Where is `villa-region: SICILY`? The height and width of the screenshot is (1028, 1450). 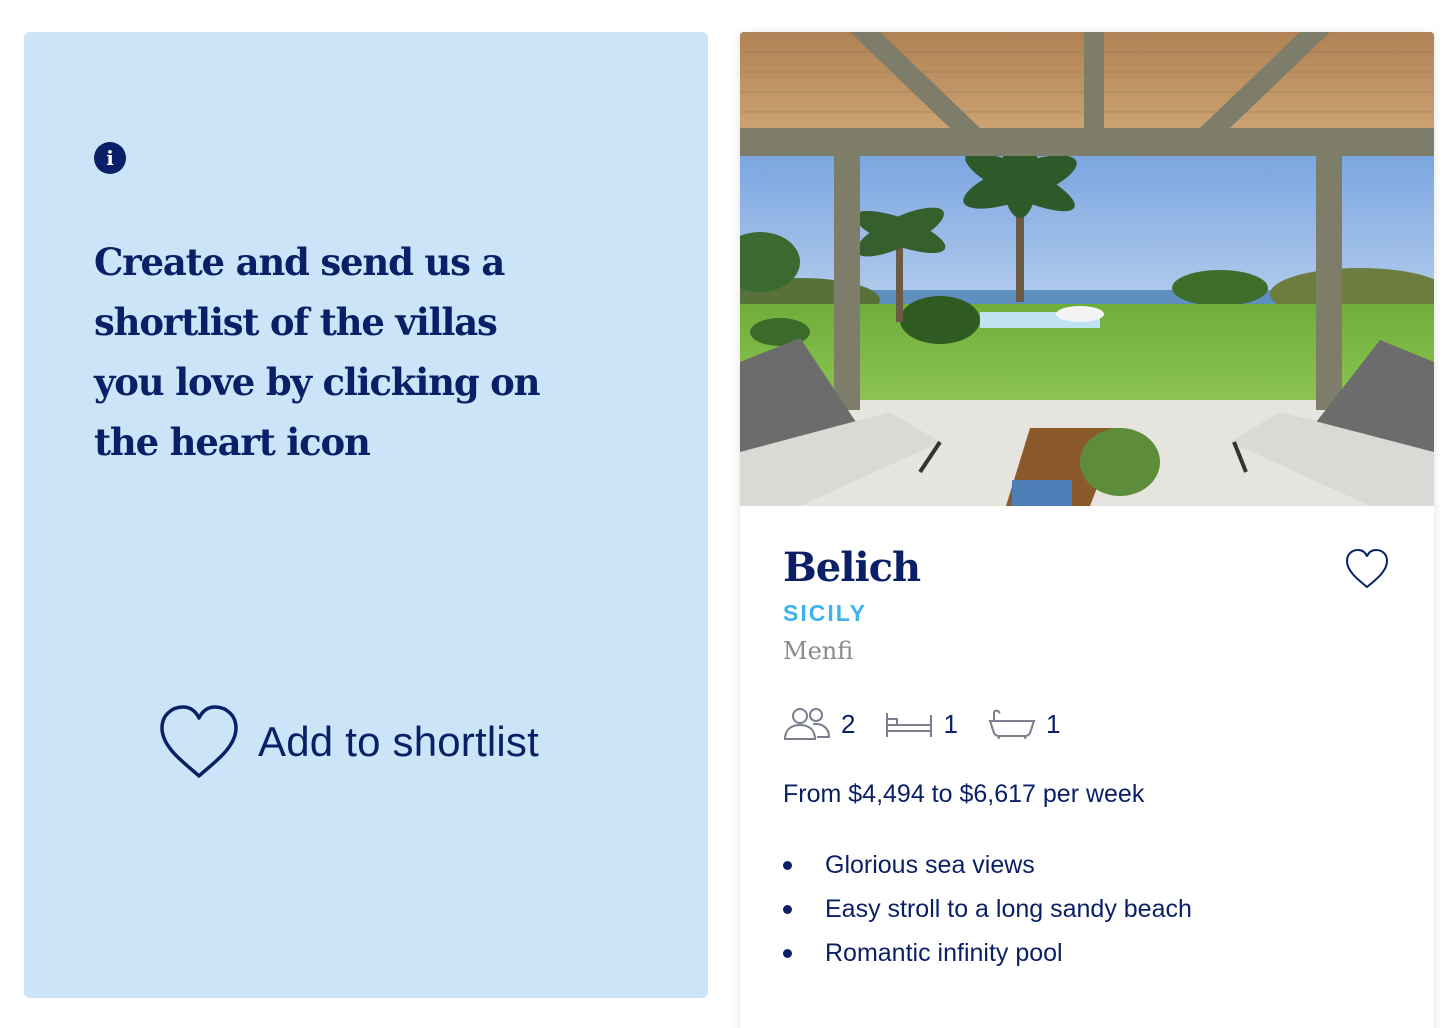
villa-region: SICILY is located at coordinates (825, 613).